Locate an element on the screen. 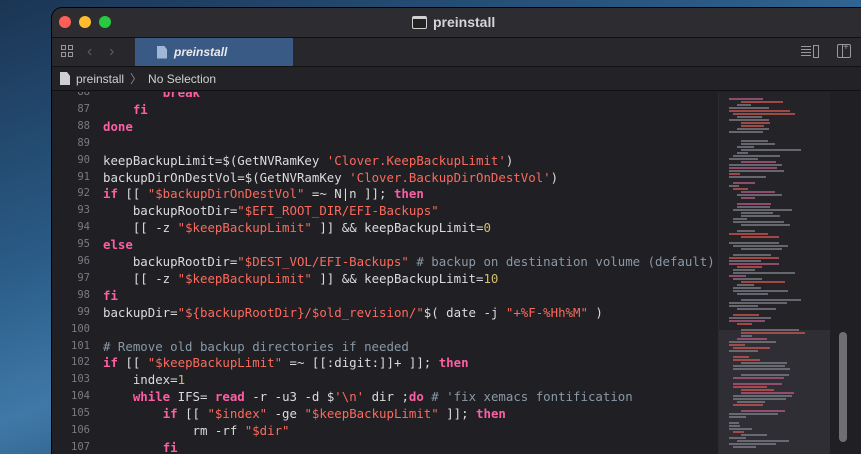 The height and width of the screenshot is (454, 861). tab-preinstall: preinstall is located at coordinates (214, 52).